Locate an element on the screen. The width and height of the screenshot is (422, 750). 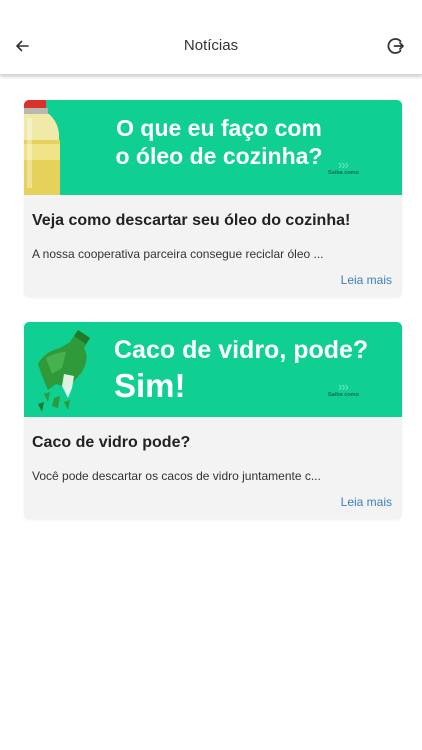
news-title: Veja como descartar seu óleo do cozinha! is located at coordinates (191, 220).